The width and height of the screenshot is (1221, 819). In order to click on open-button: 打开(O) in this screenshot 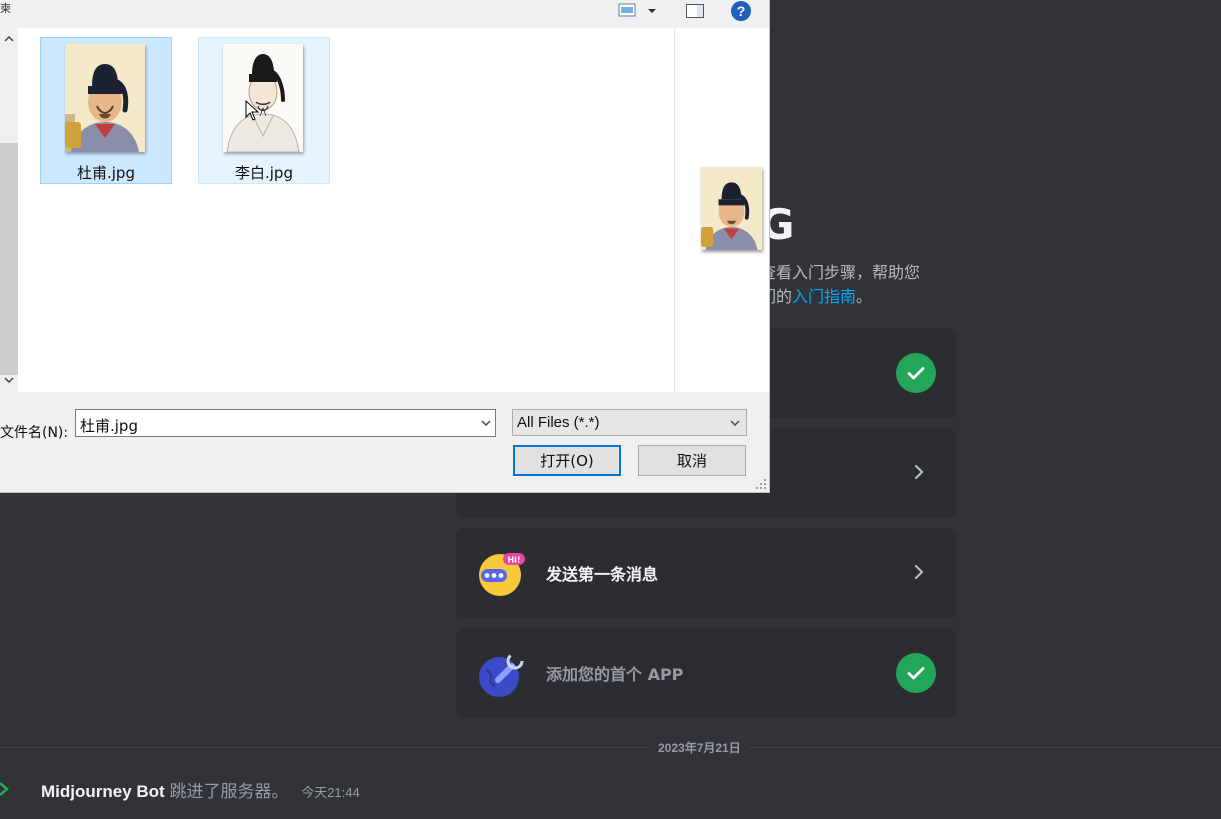, I will do `click(567, 460)`.